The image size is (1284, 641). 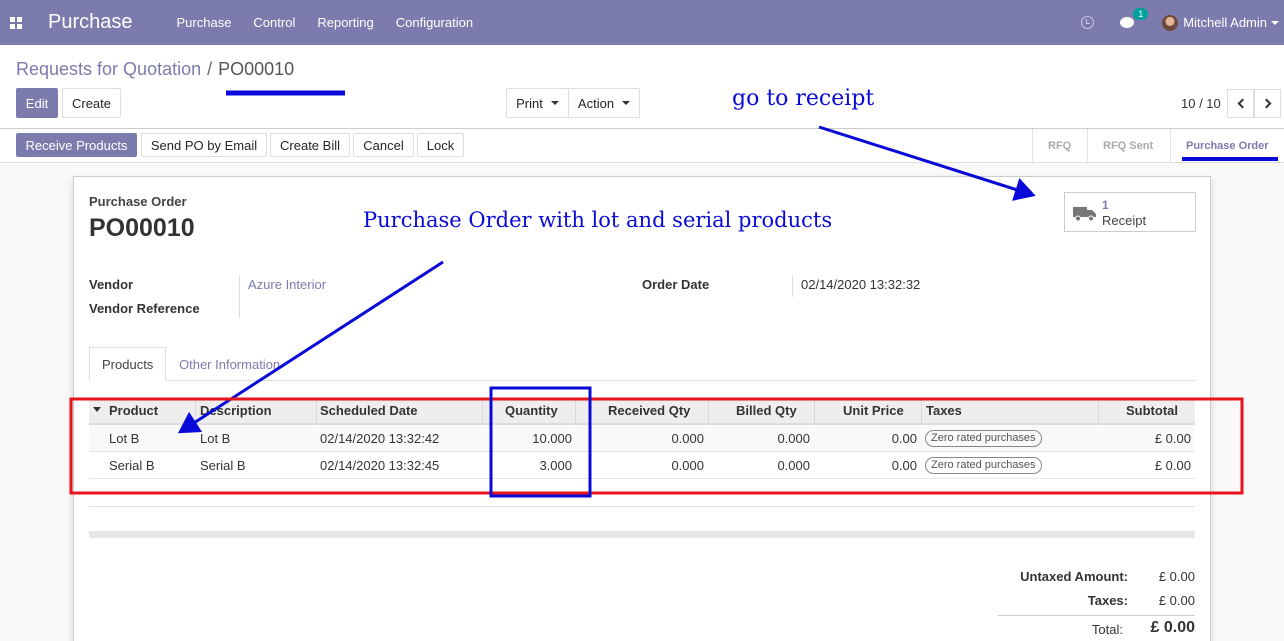 What do you see at coordinates (554, 103) in the screenshot?
I see `print-caret-icon` at bounding box center [554, 103].